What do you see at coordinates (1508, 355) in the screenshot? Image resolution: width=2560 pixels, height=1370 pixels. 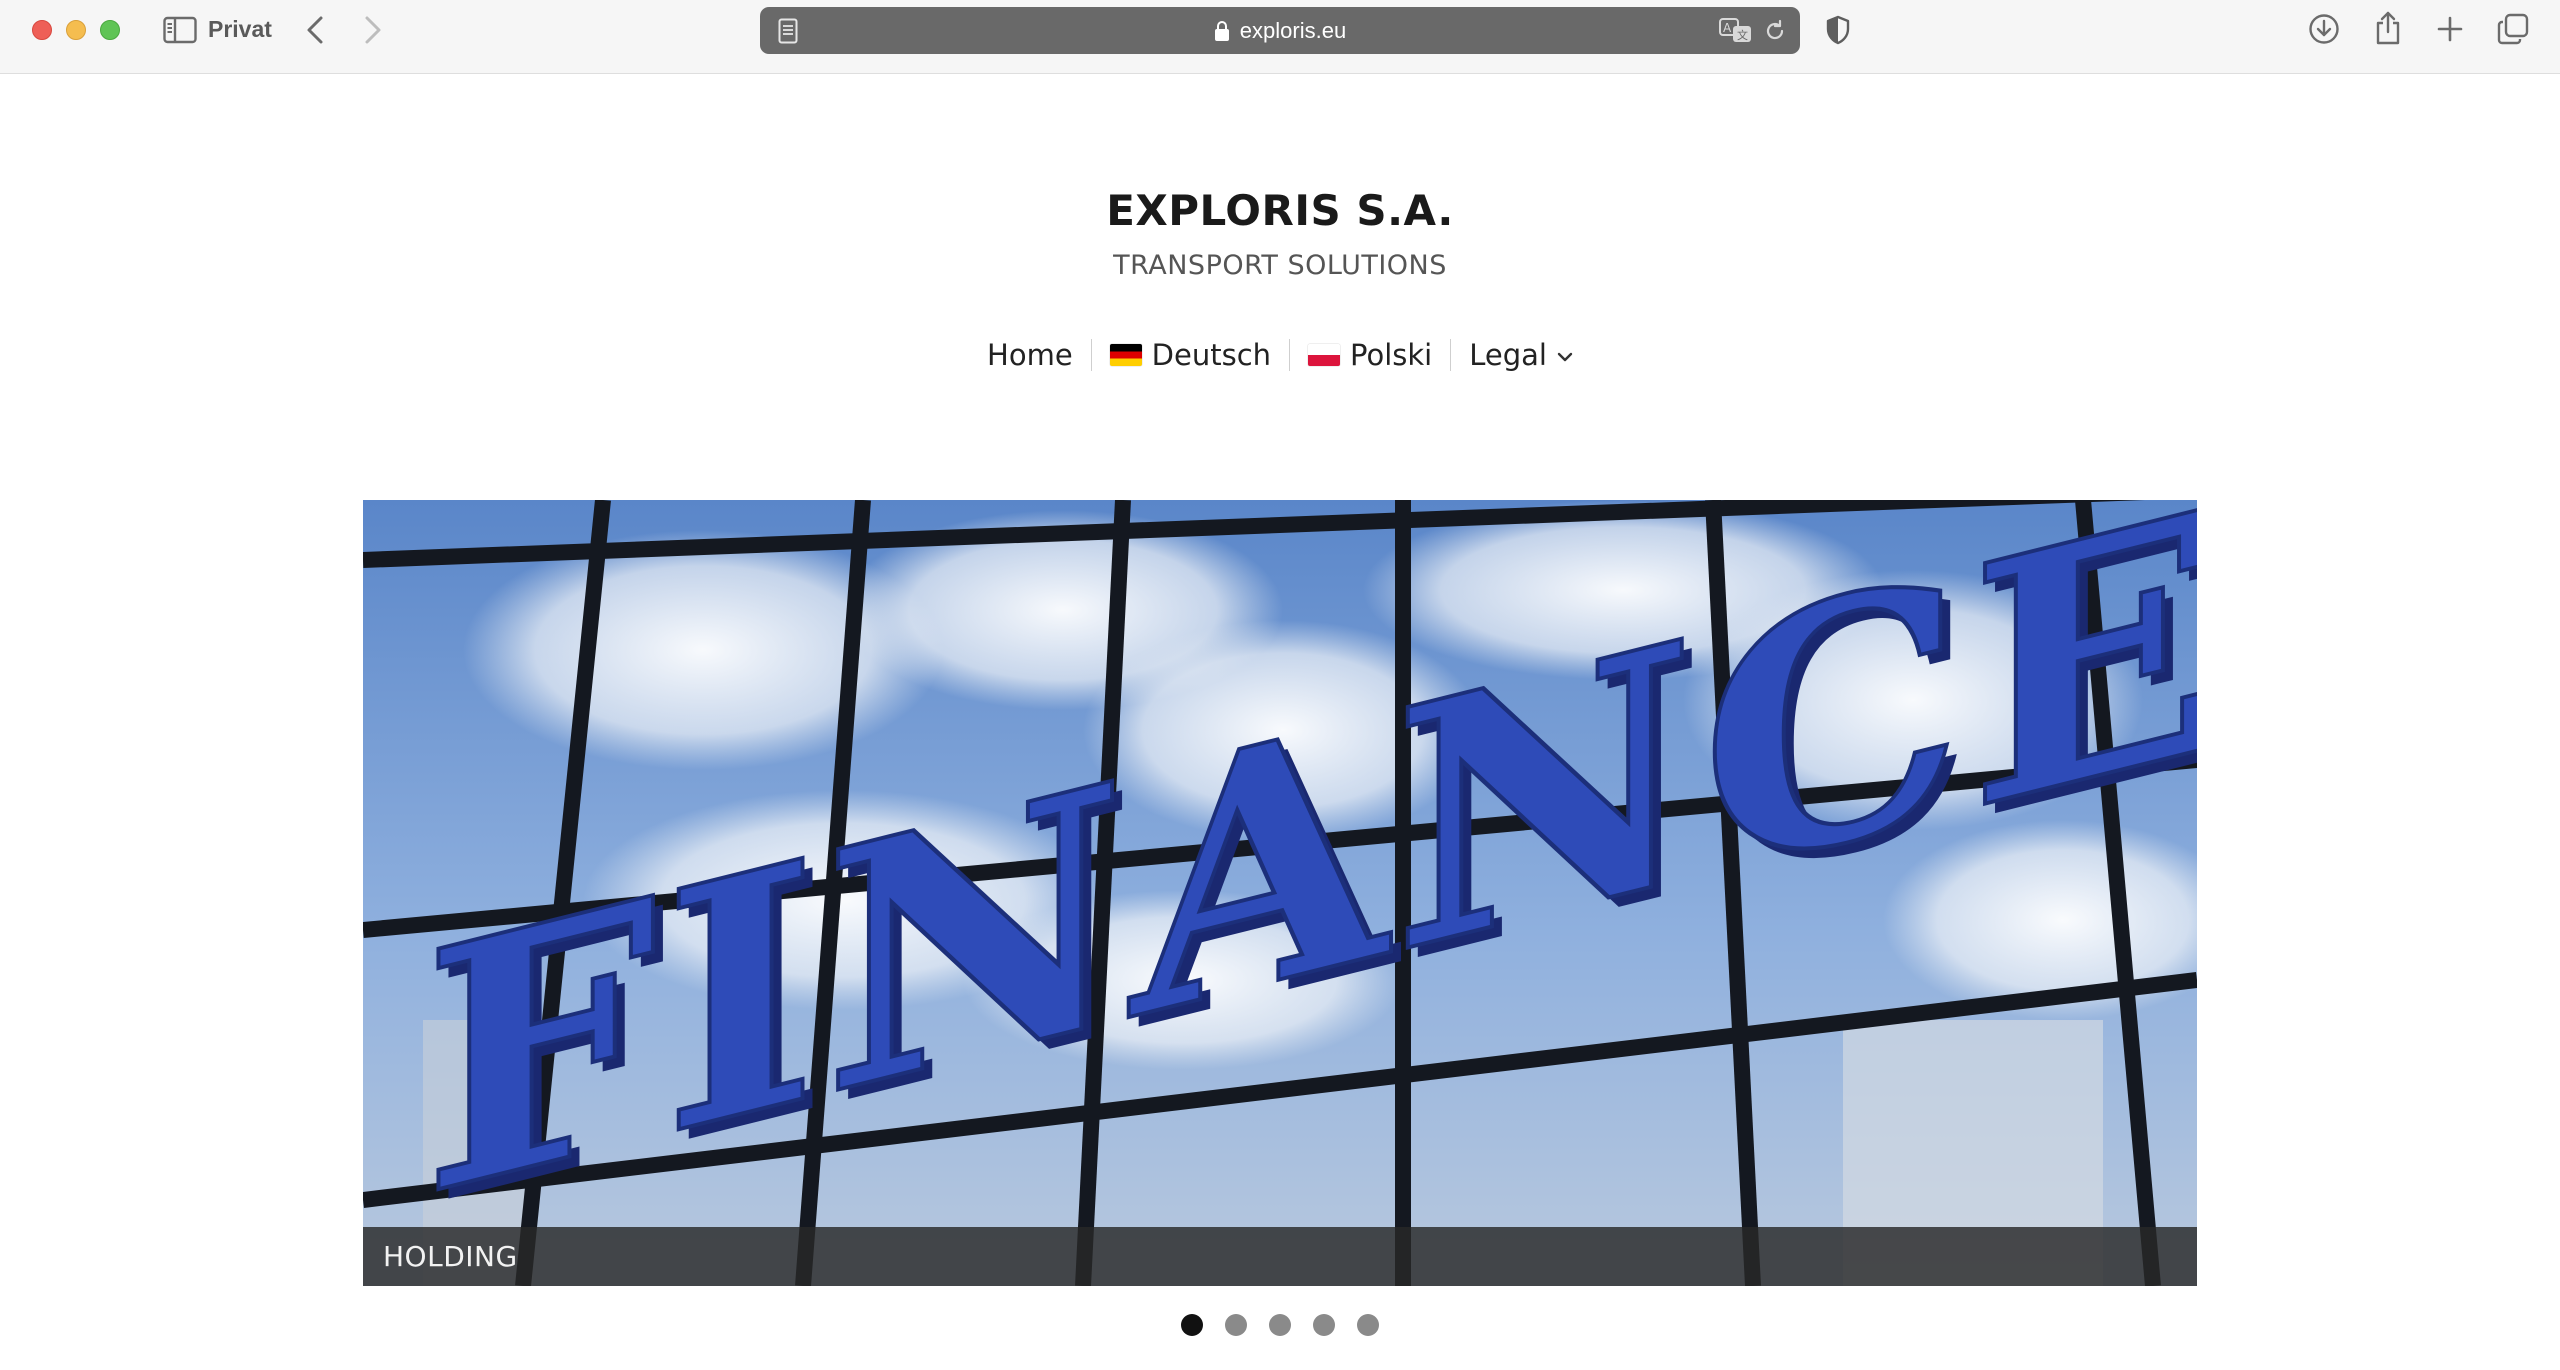 I see `nav-item-label: Legal` at bounding box center [1508, 355].